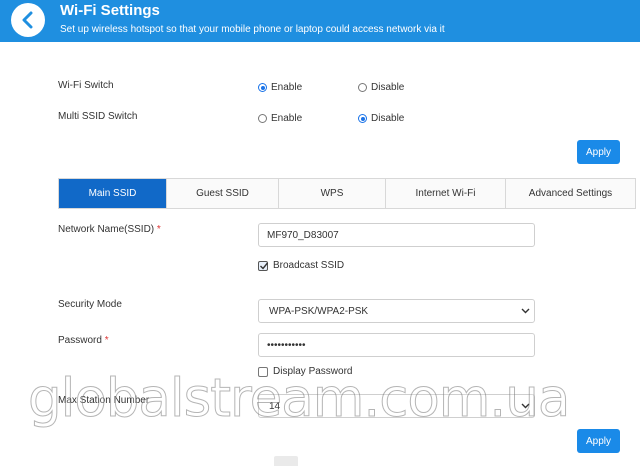 Image resolution: width=640 pixels, height=466 pixels. I want to click on ssid-input: MF970_D83007, so click(396, 235).